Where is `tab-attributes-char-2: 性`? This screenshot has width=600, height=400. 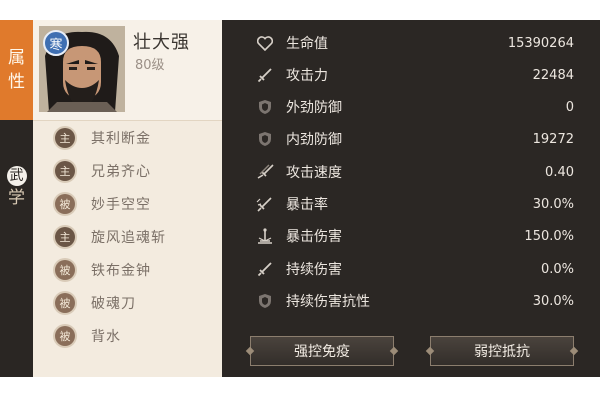
tab-attributes-char-2: 性 is located at coordinates (16, 82).